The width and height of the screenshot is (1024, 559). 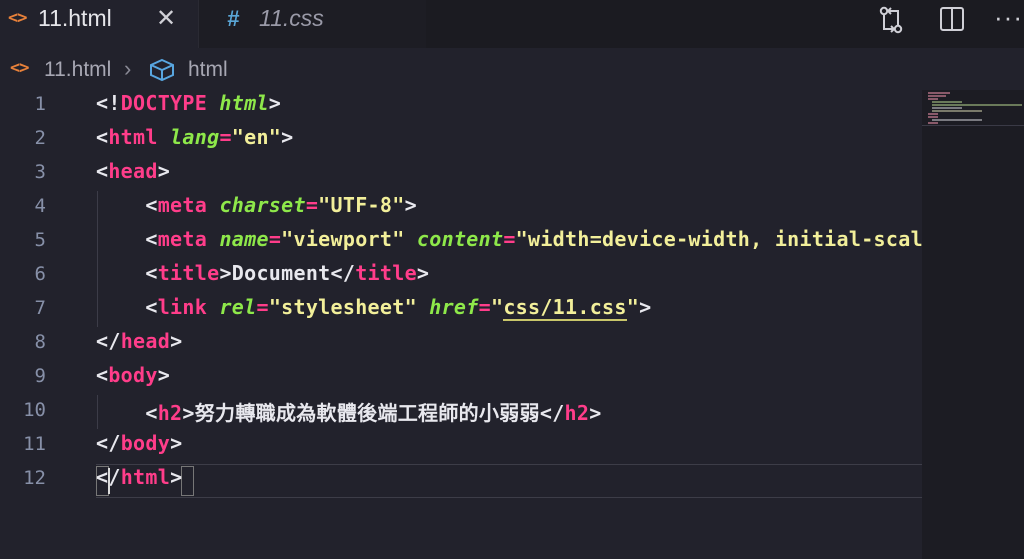 I want to click on split-editor-icon, so click(x=952, y=21).